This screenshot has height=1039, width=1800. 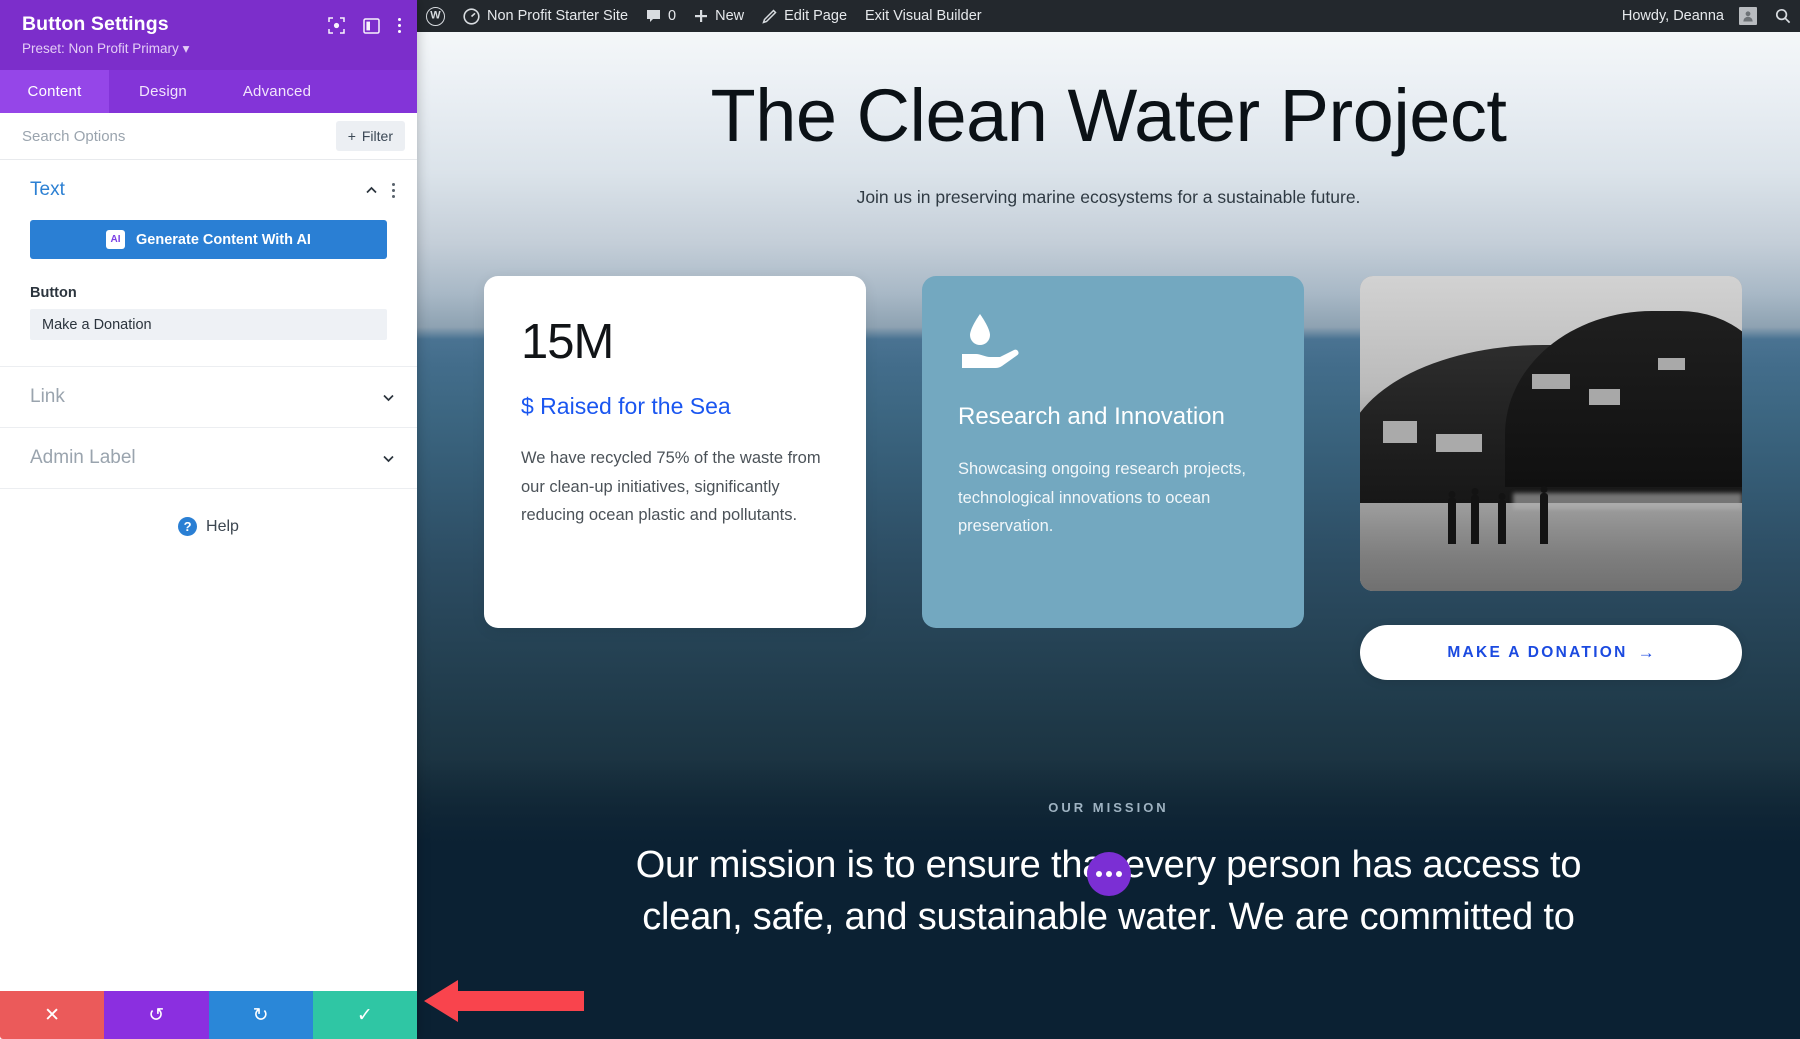 What do you see at coordinates (163, 91) in the screenshot?
I see `tab-design: Design` at bounding box center [163, 91].